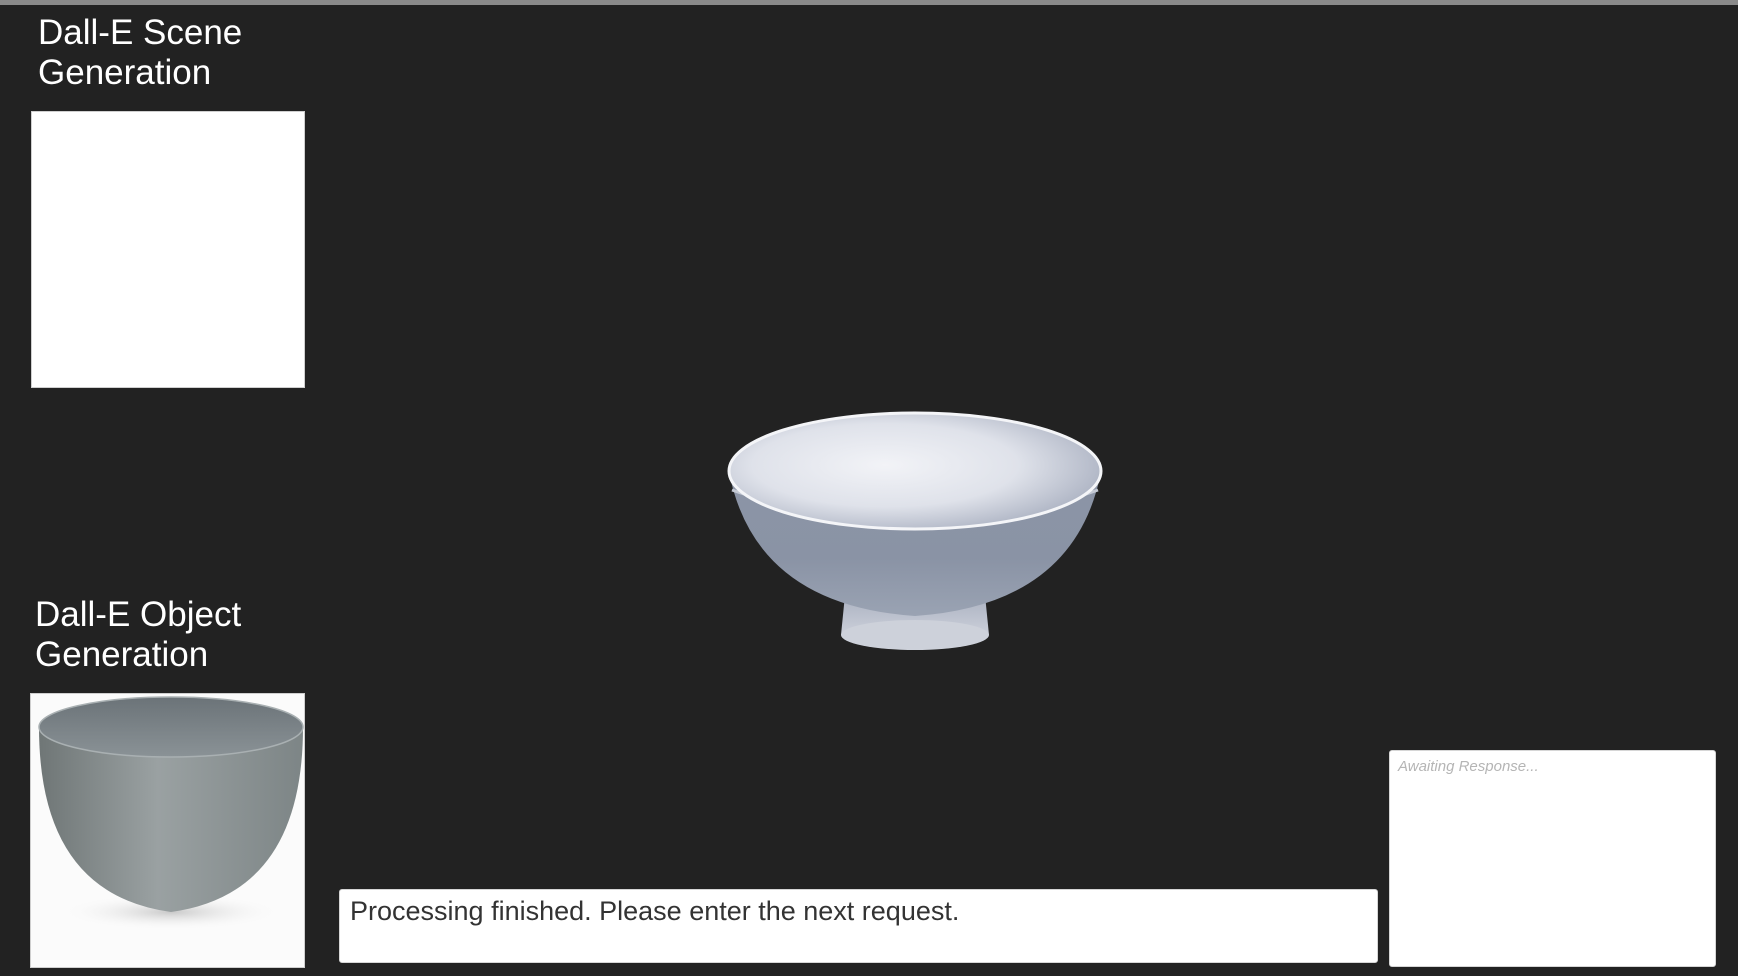 The image size is (1738, 976). What do you see at coordinates (869, 2) in the screenshot?
I see `window-top-border` at bounding box center [869, 2].